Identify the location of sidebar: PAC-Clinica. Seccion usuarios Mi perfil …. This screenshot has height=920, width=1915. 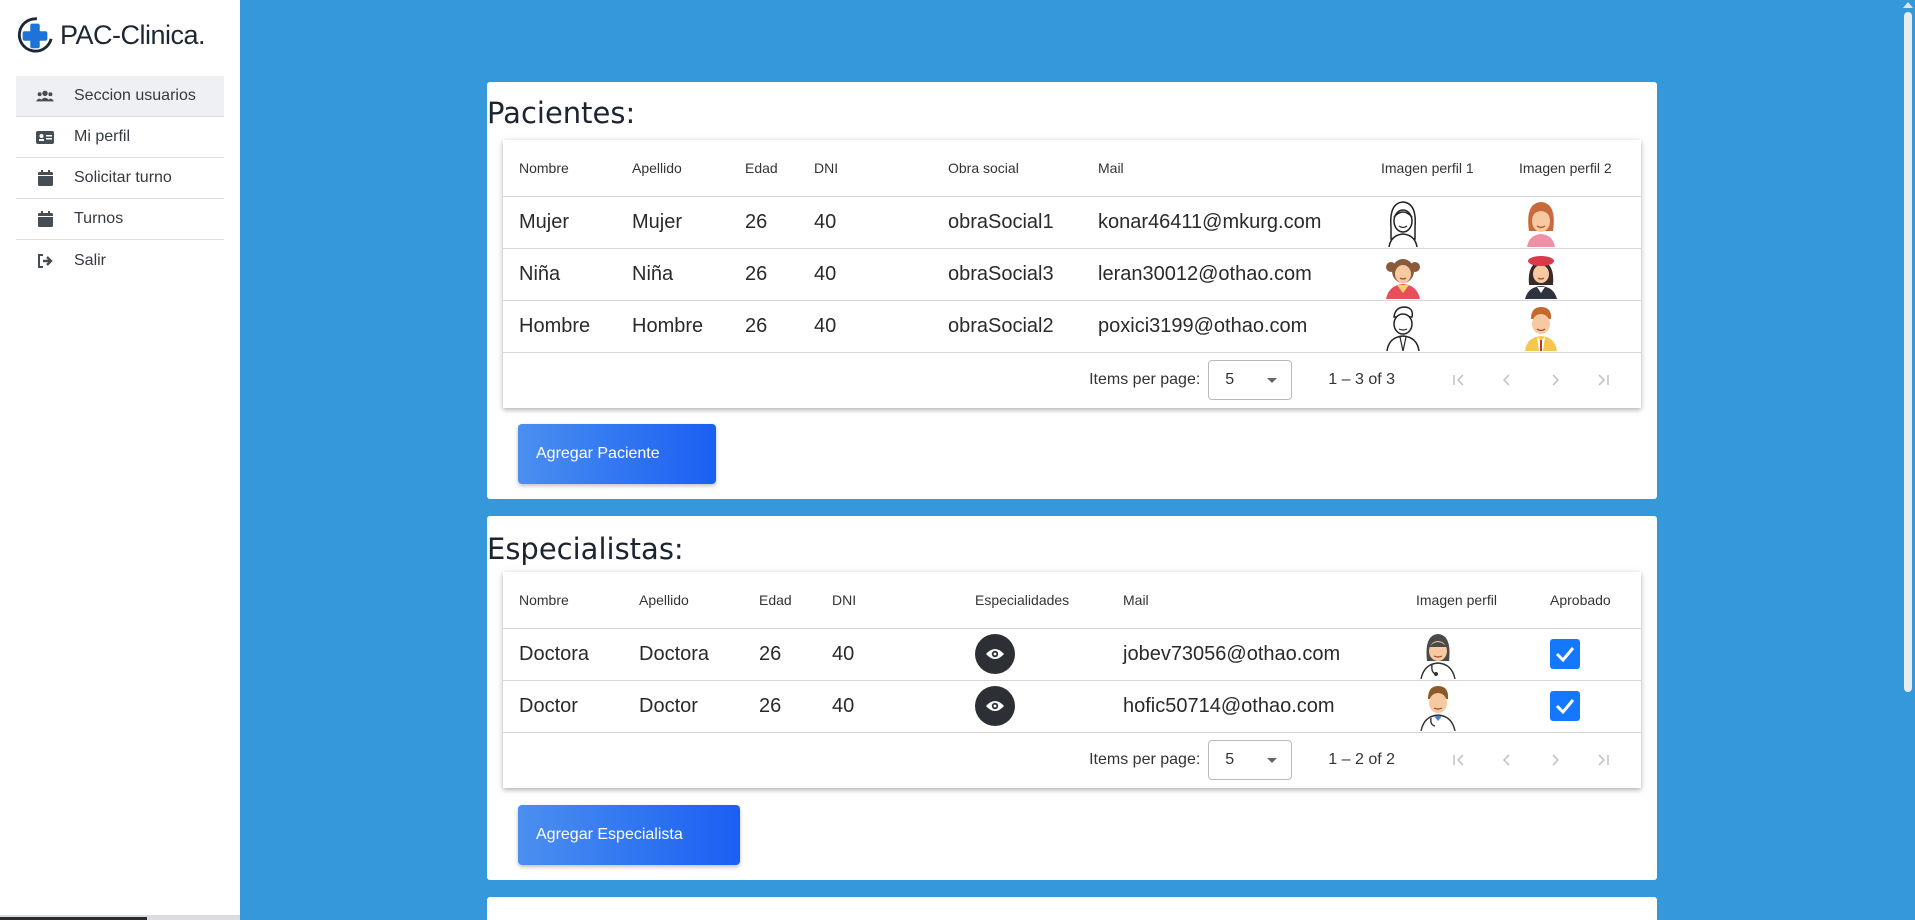
(120, 460).